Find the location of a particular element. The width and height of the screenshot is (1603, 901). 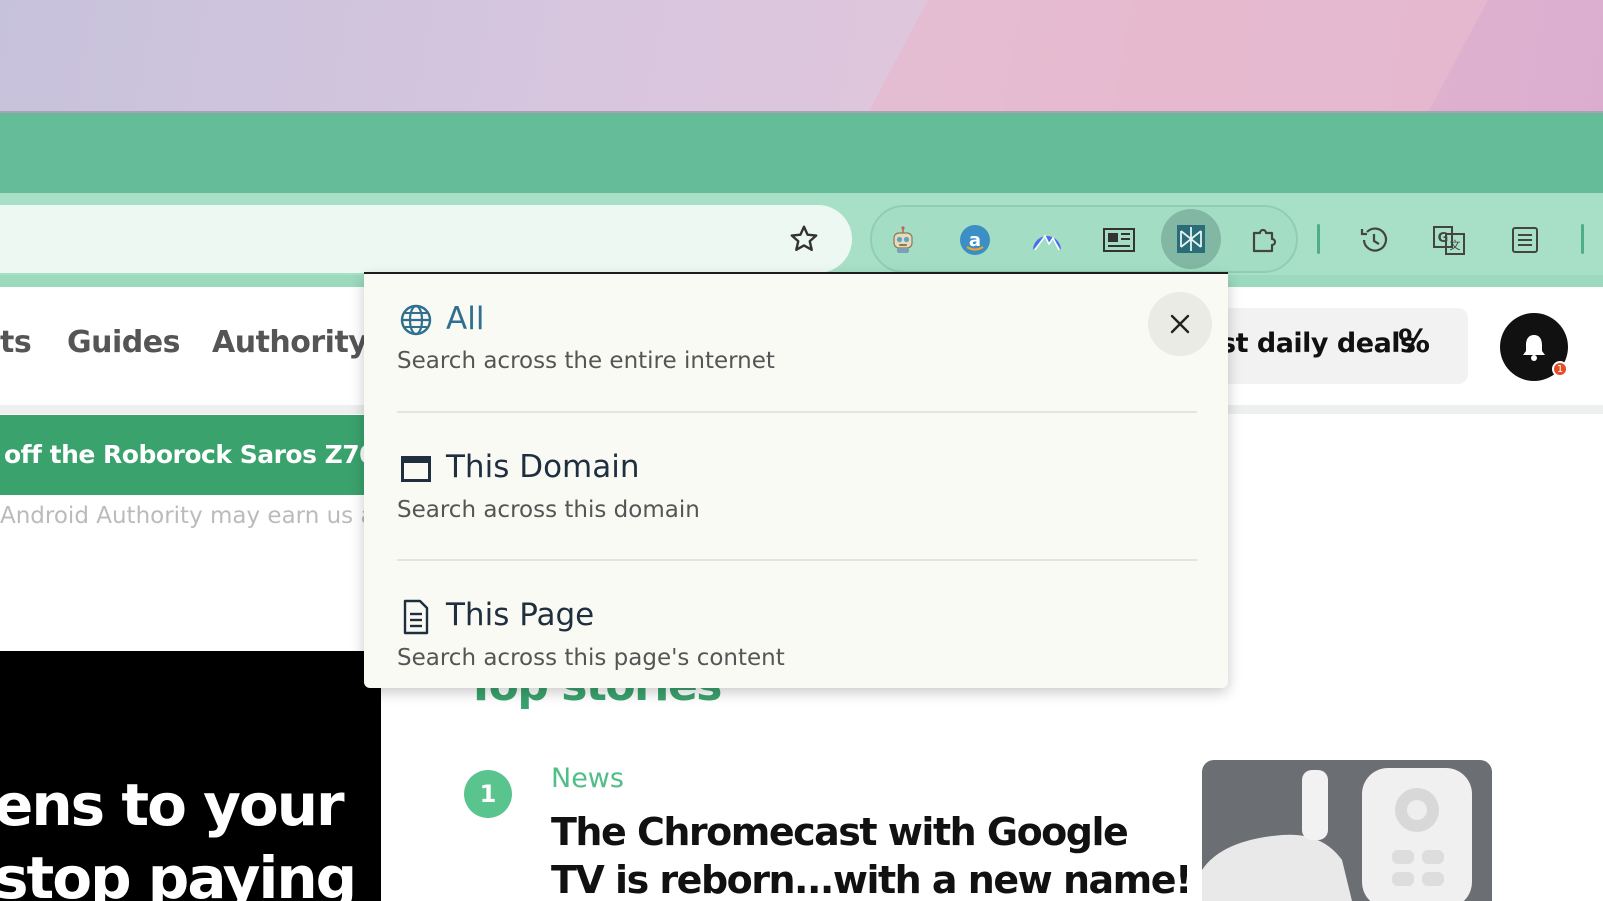

option-all-subtitle: Search across the entire internet is located at coordinates (586, 361).